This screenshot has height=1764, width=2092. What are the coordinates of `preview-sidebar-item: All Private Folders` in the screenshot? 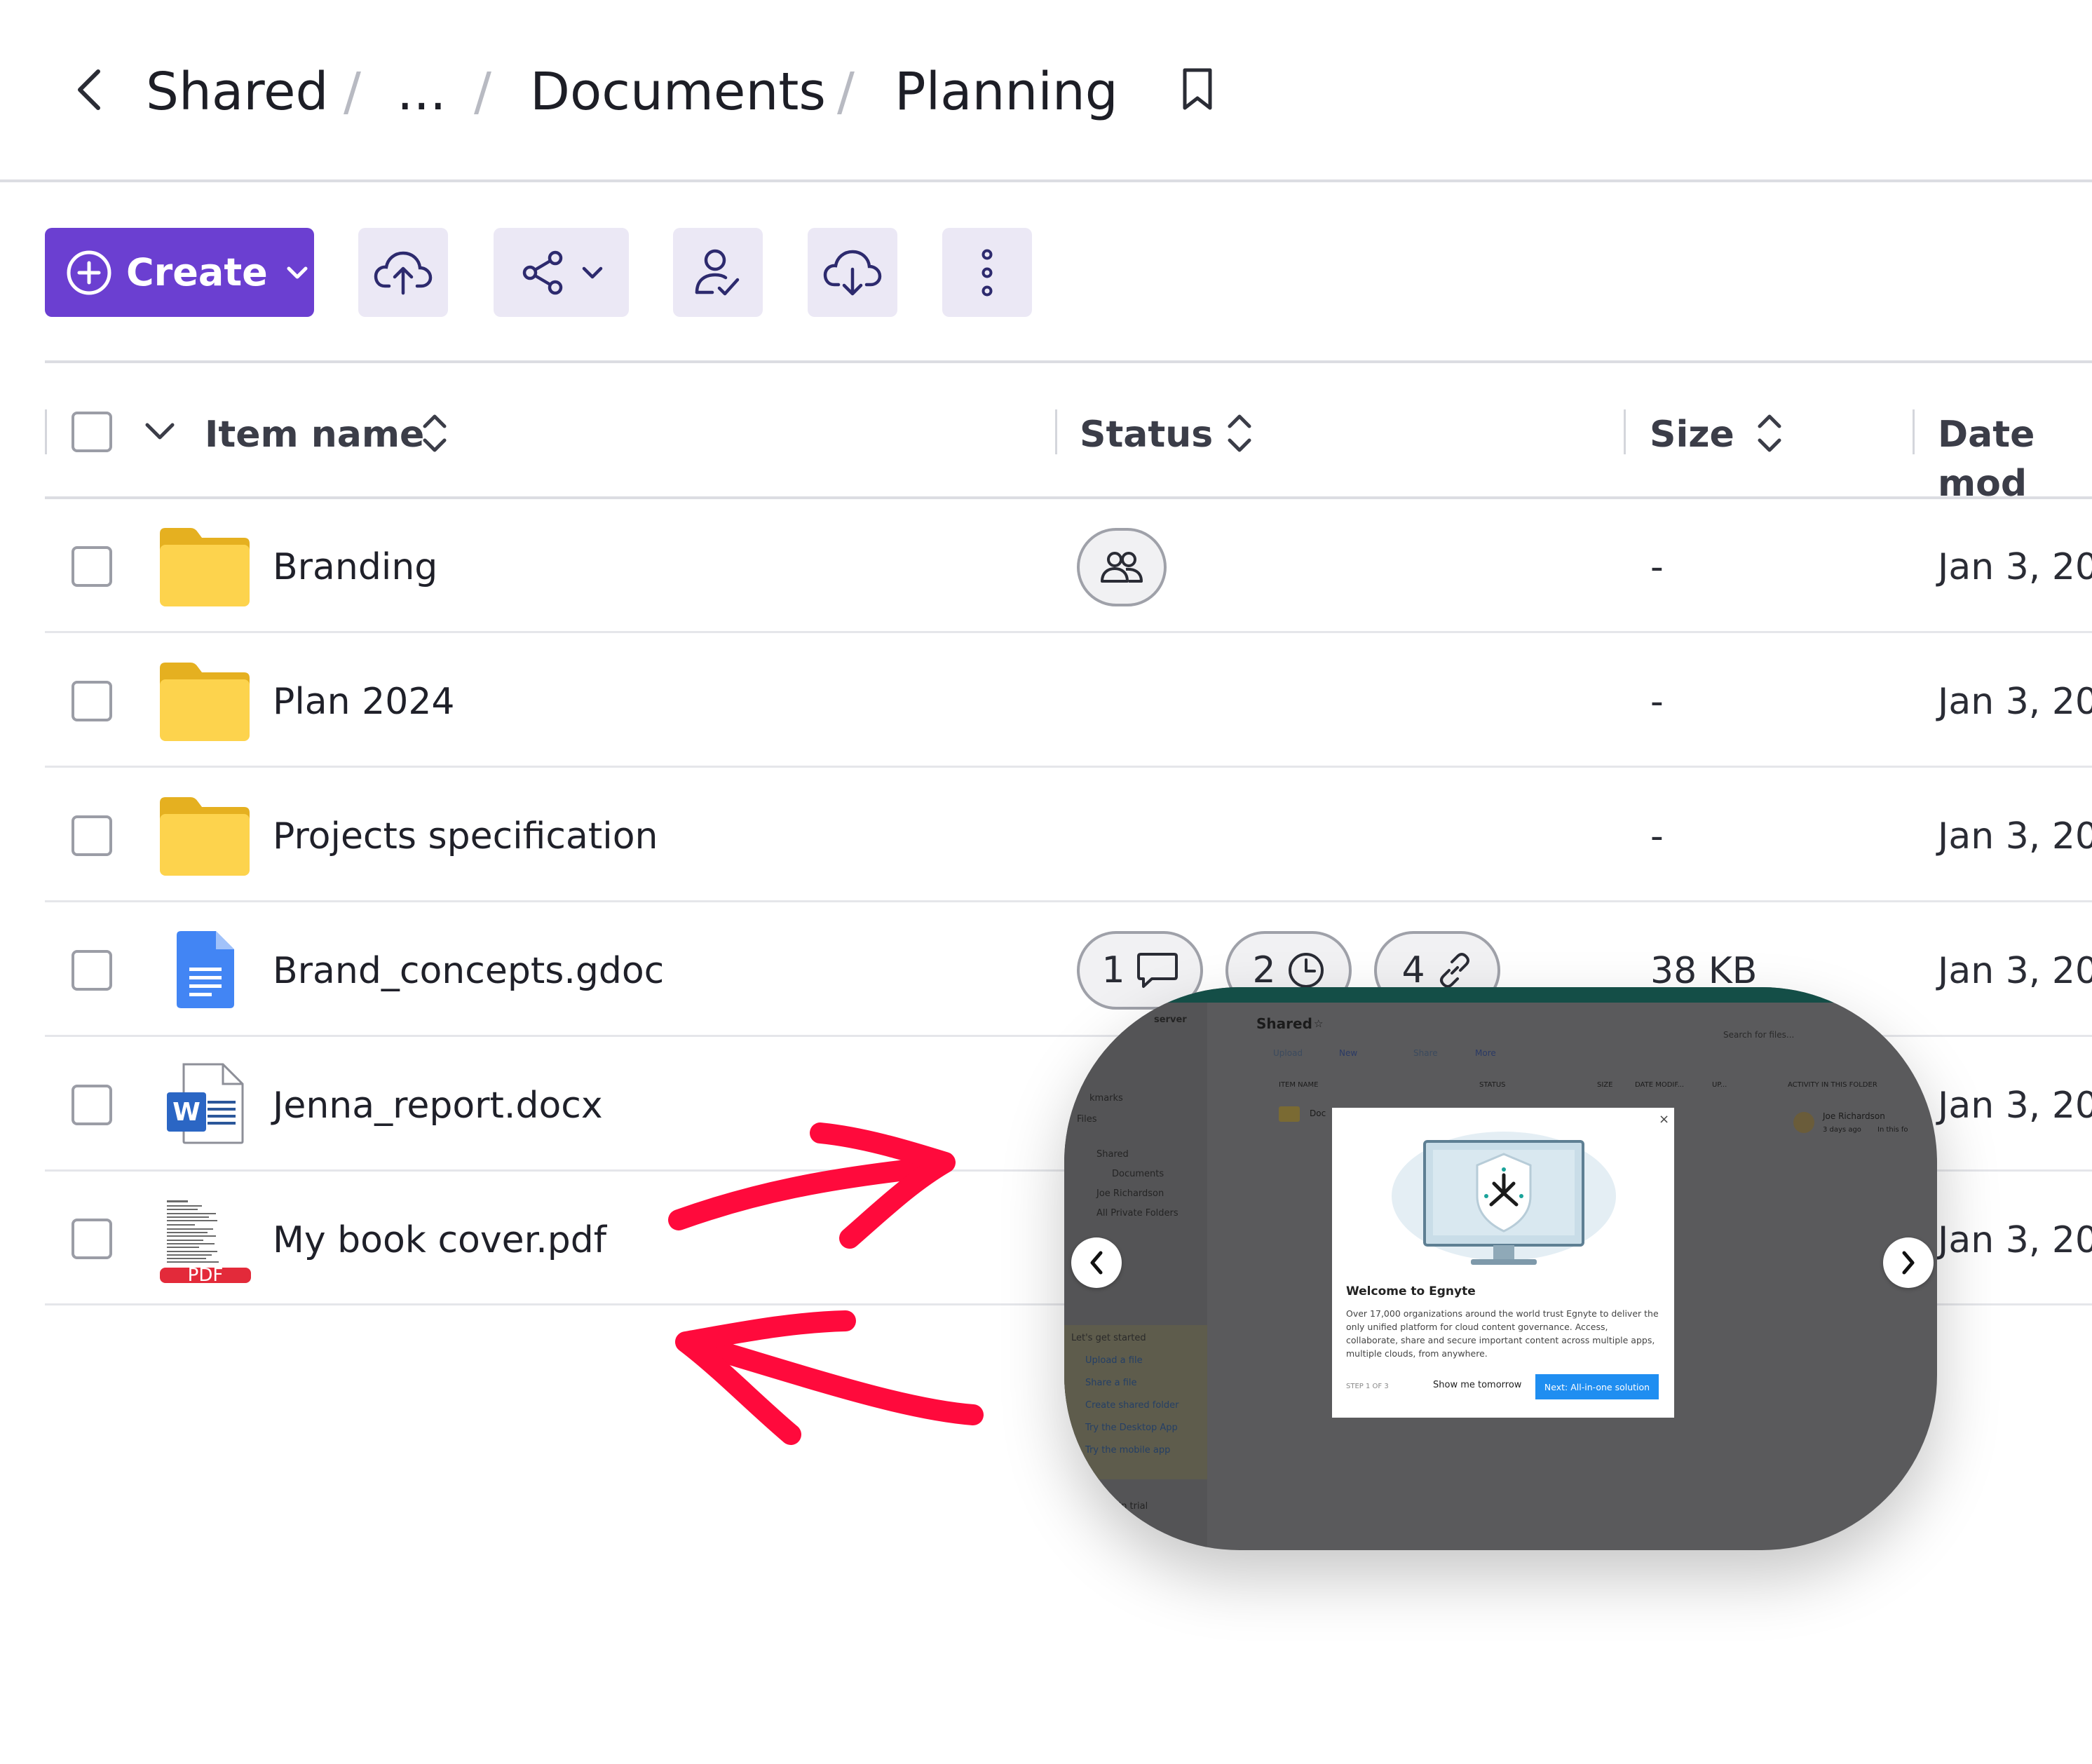 It's located at (1137, 1214).